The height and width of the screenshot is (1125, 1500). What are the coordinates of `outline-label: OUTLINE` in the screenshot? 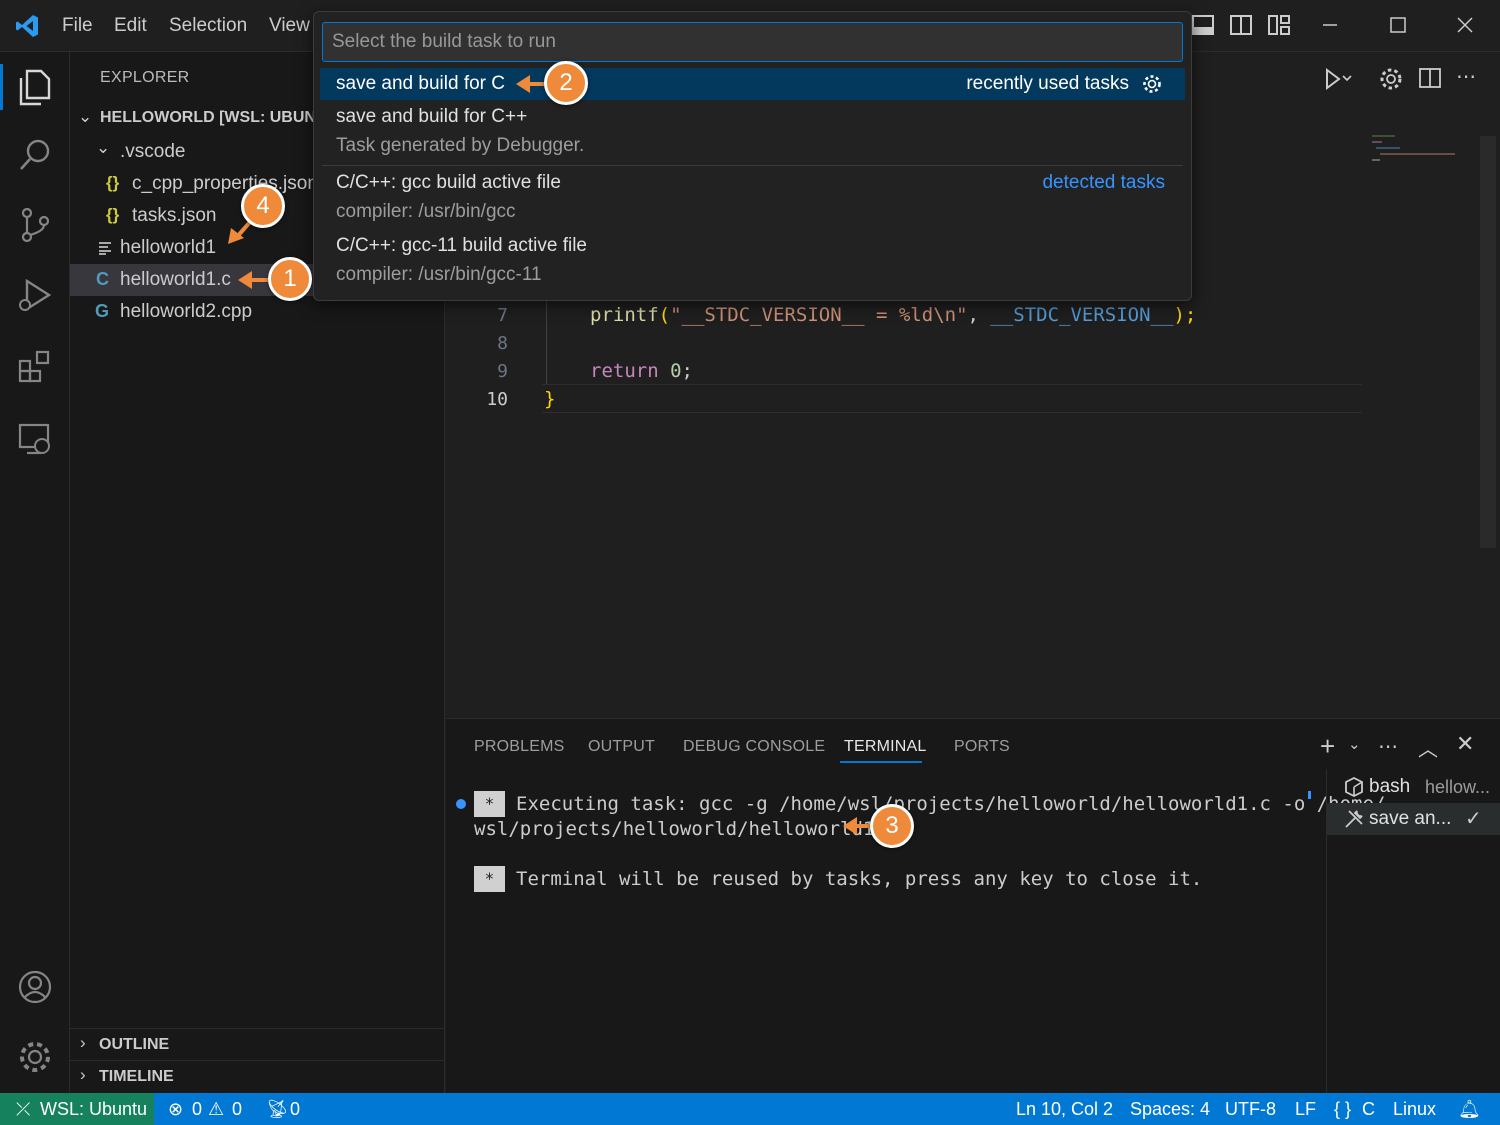 It's located at (134, 1044).